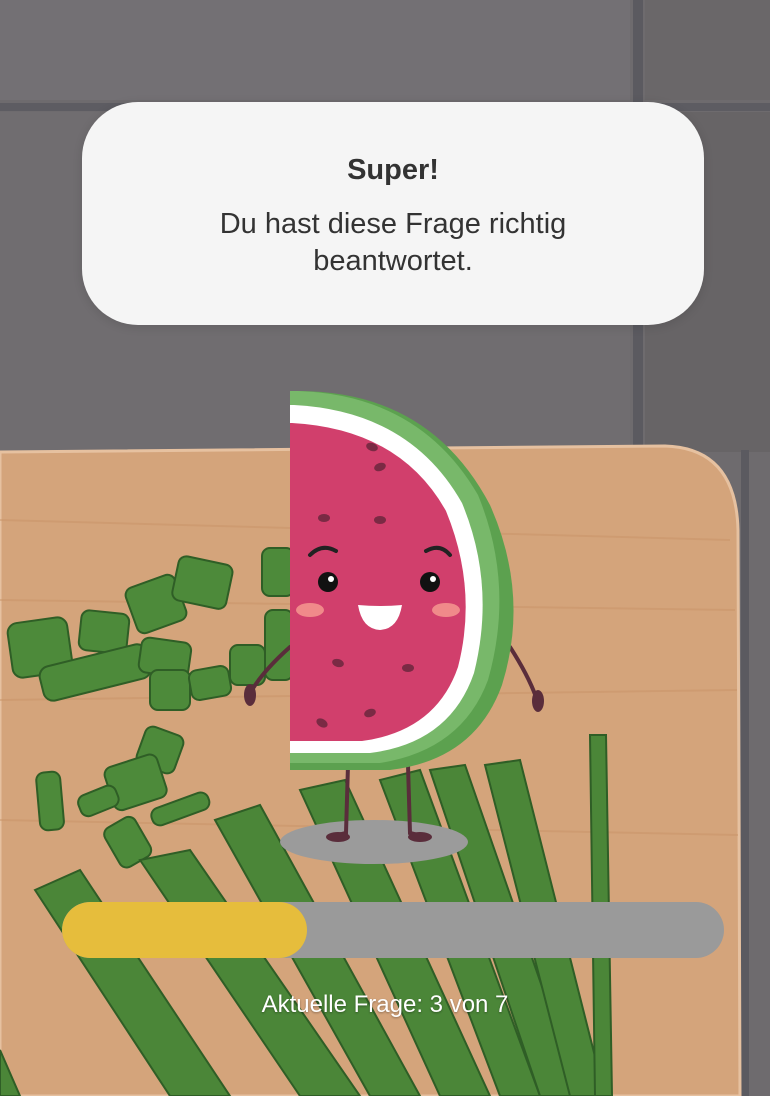  What do you see at coordinates (393, 170) in the screenshot?
I see `feedback-title: Super!` at bounding box center [393, 170].